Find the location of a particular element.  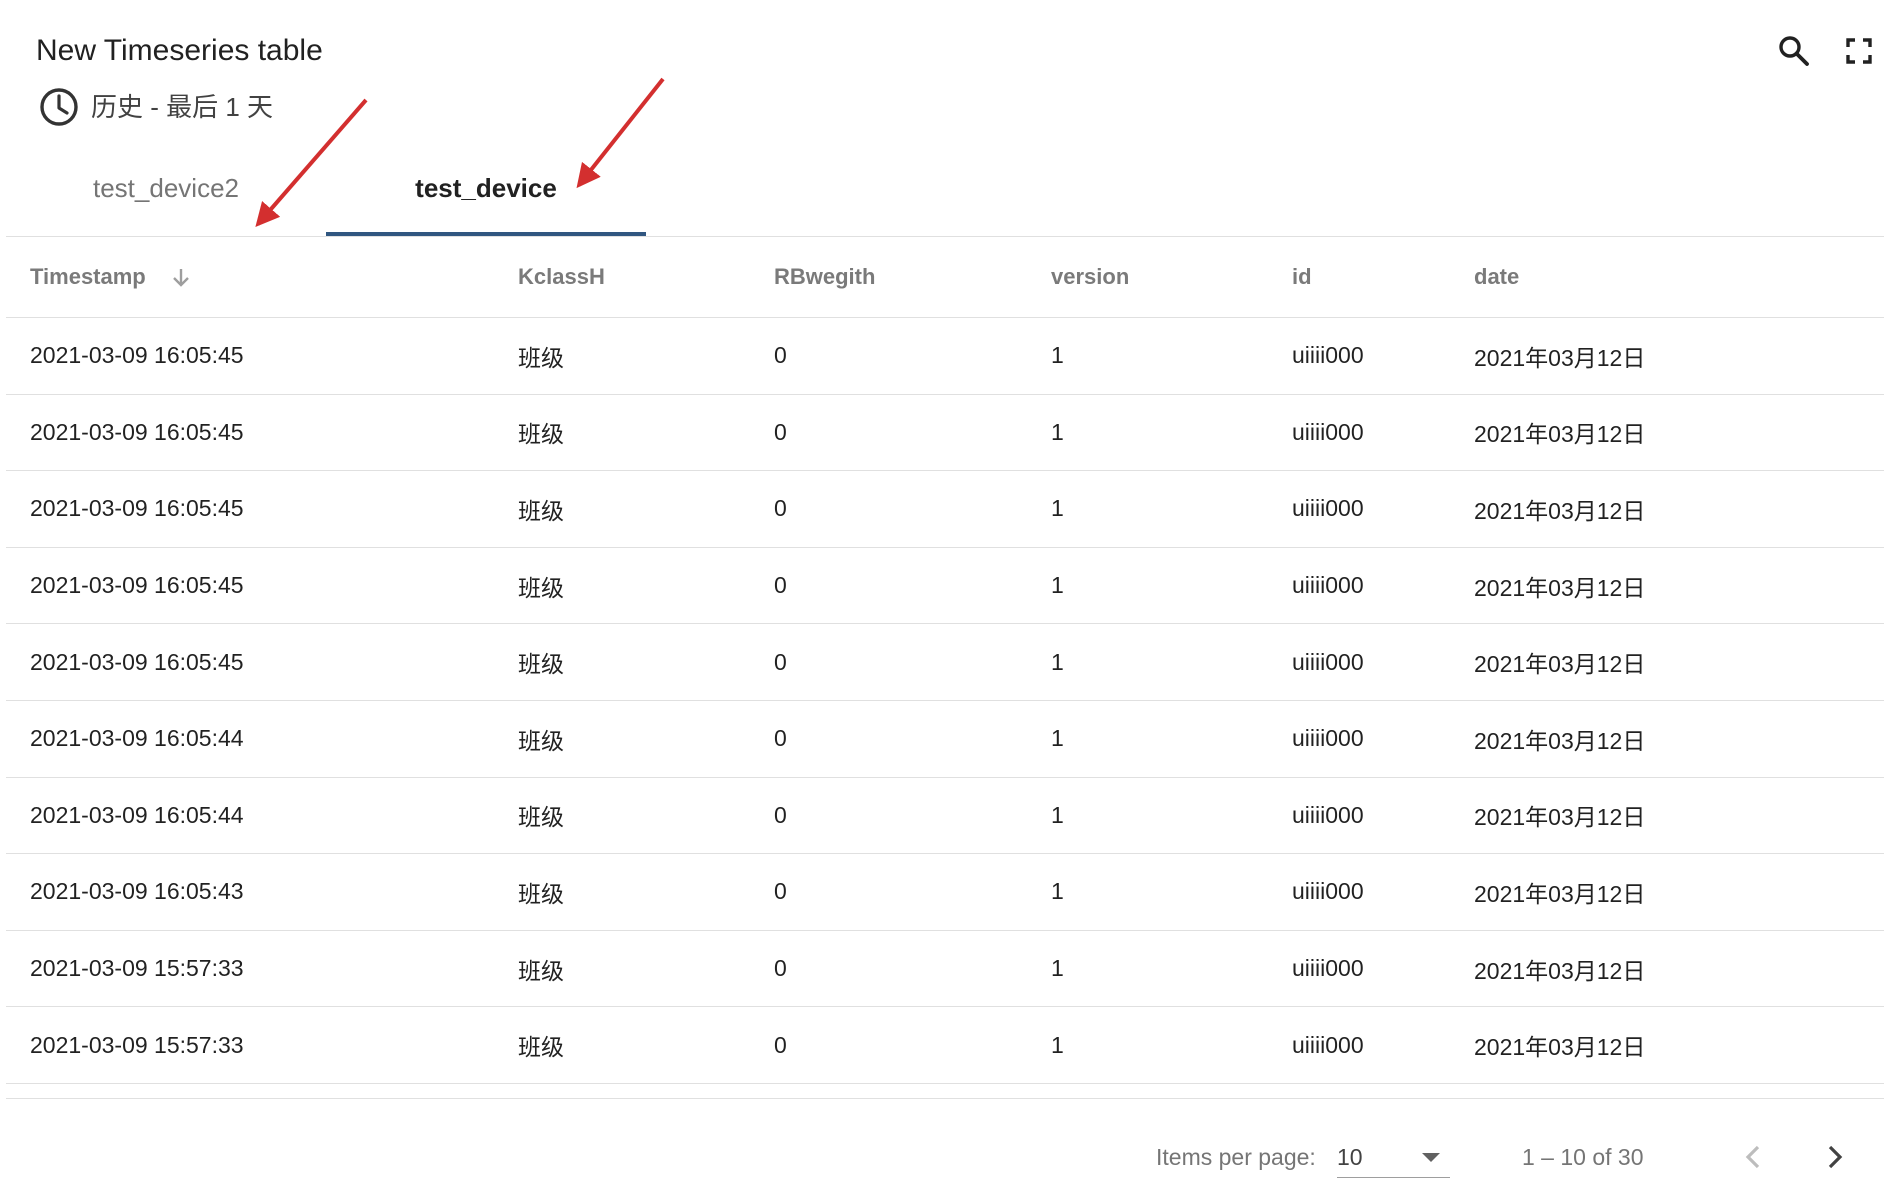

page-size-select: 10 is located at coordinates (1393, 1157).